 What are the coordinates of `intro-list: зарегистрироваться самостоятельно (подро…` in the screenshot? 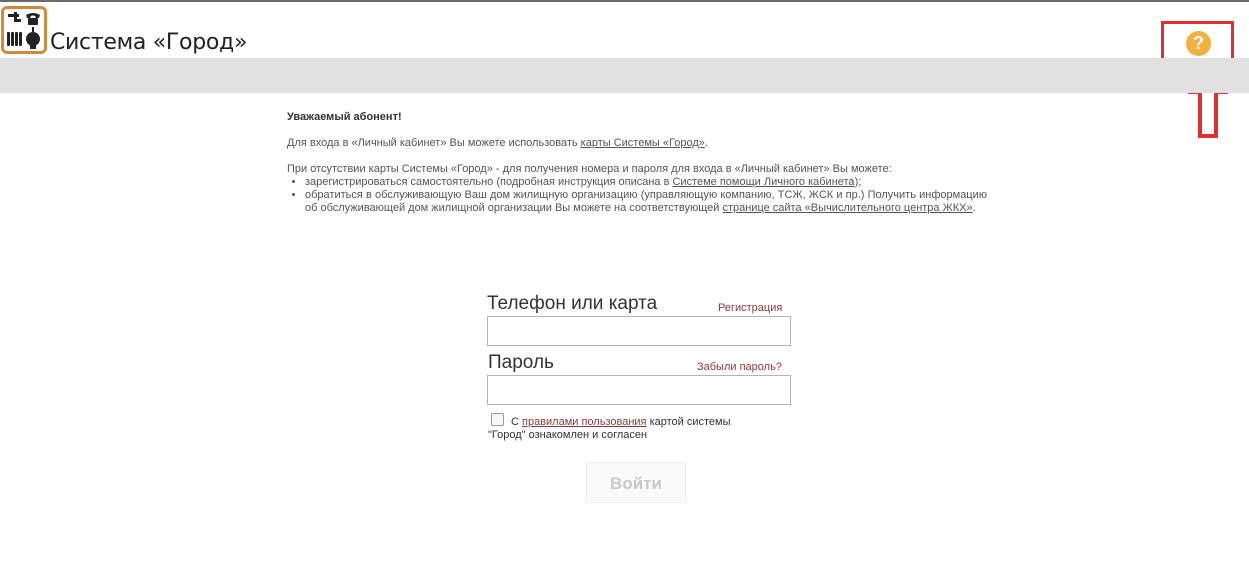 It's located at (637, 195).